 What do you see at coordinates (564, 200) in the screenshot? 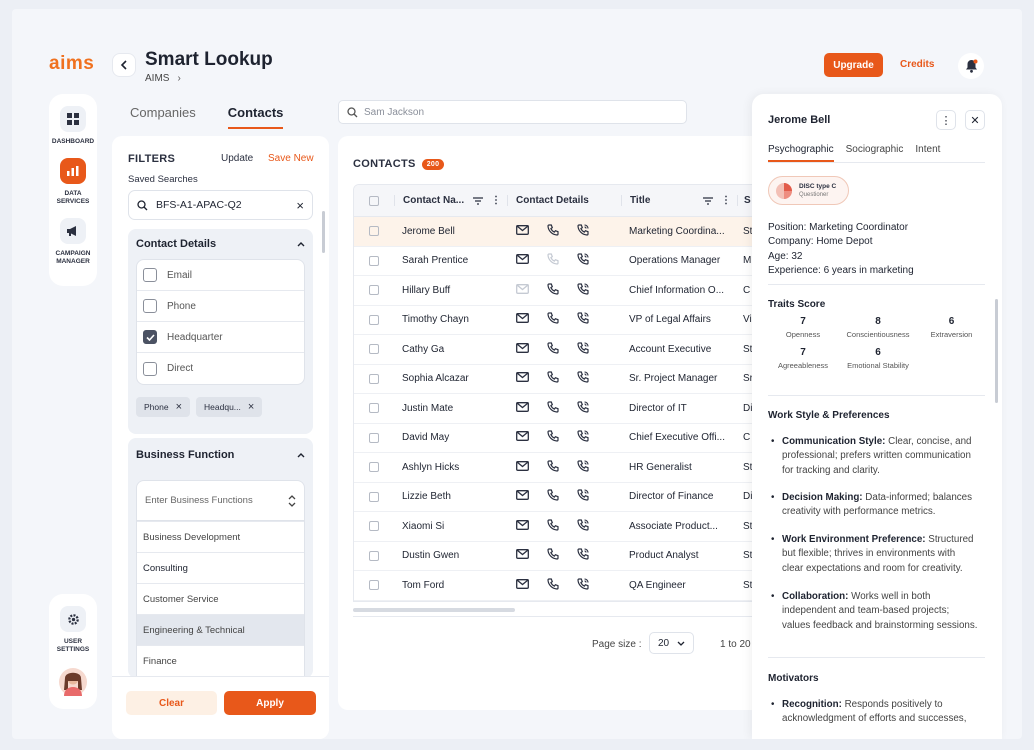
I see `col-contact-details: Contact Details` at bounding box center [564, 200].